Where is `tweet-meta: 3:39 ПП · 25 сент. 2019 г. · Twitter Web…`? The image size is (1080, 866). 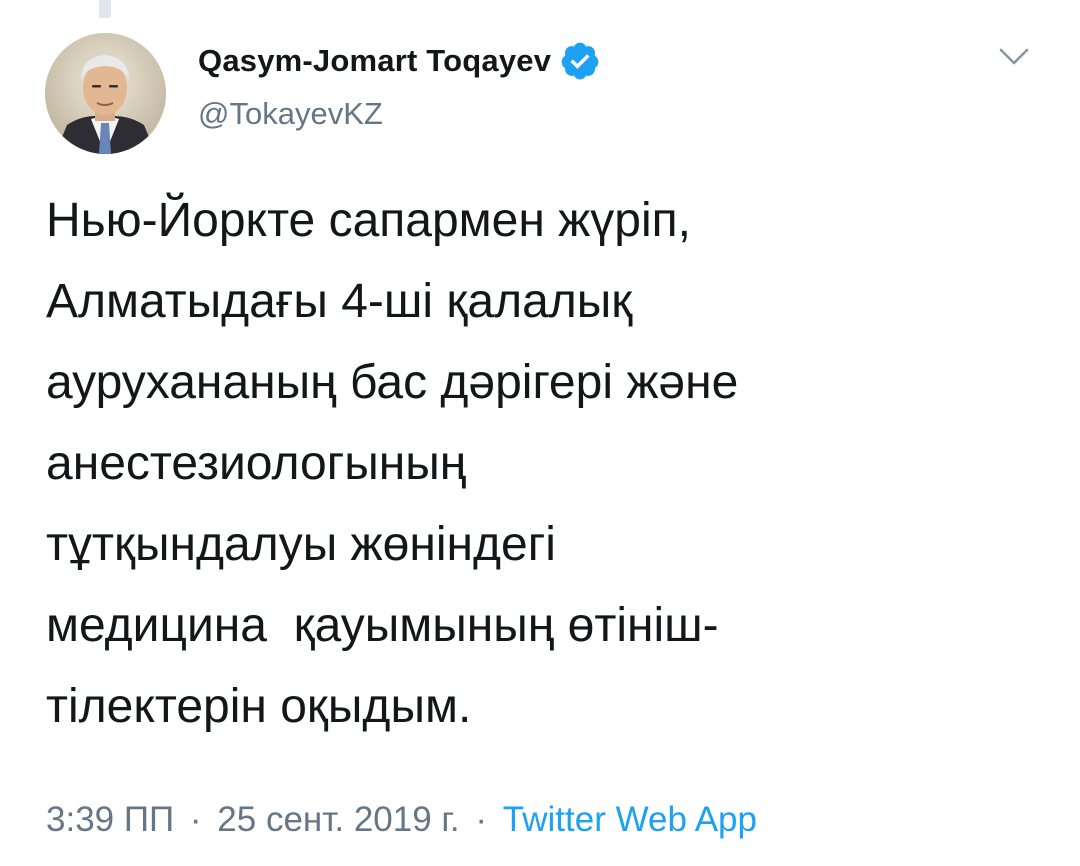 tweet-meta: 3:39 ПП · 25 сент. 2019 г. · Twitter Web… is located at coordinates (401, 820).